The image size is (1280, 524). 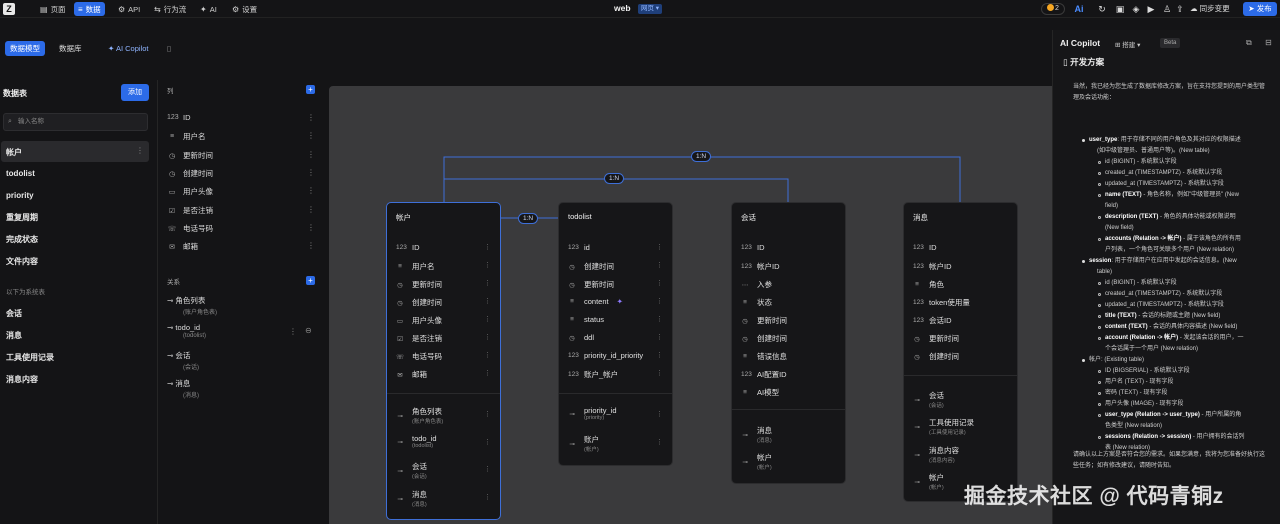 I want to click on card-field: 123 帐户ID, so click(x=932, y=266).